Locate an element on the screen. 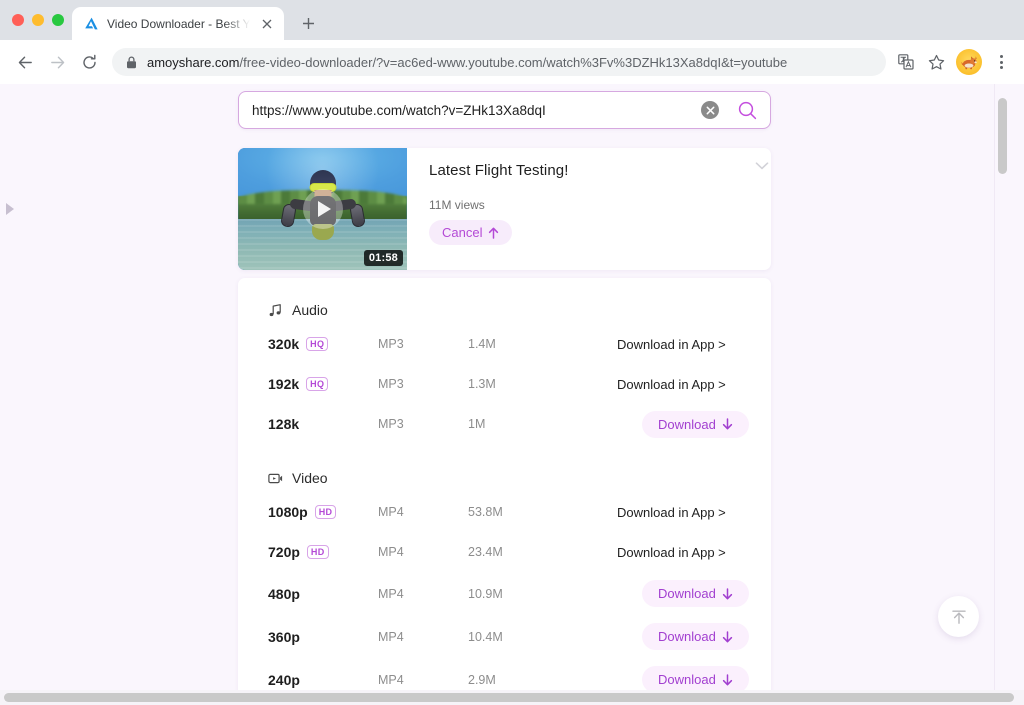 The width and height of the screenshot is (1024, 705). format-row: 360p MP4 10.4M Download is located at coordinates (504, 636).